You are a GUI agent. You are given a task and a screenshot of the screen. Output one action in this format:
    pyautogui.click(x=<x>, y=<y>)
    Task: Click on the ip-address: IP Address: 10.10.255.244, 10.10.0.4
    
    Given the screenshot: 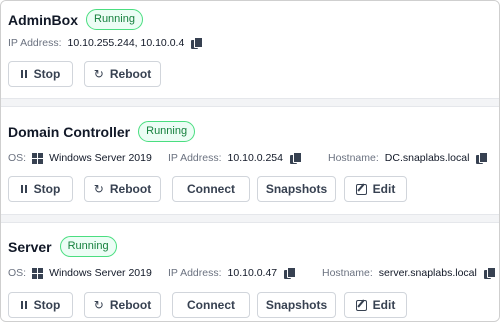 What is the action you would take?
    pyautogui.click(x=106, y=43)
    